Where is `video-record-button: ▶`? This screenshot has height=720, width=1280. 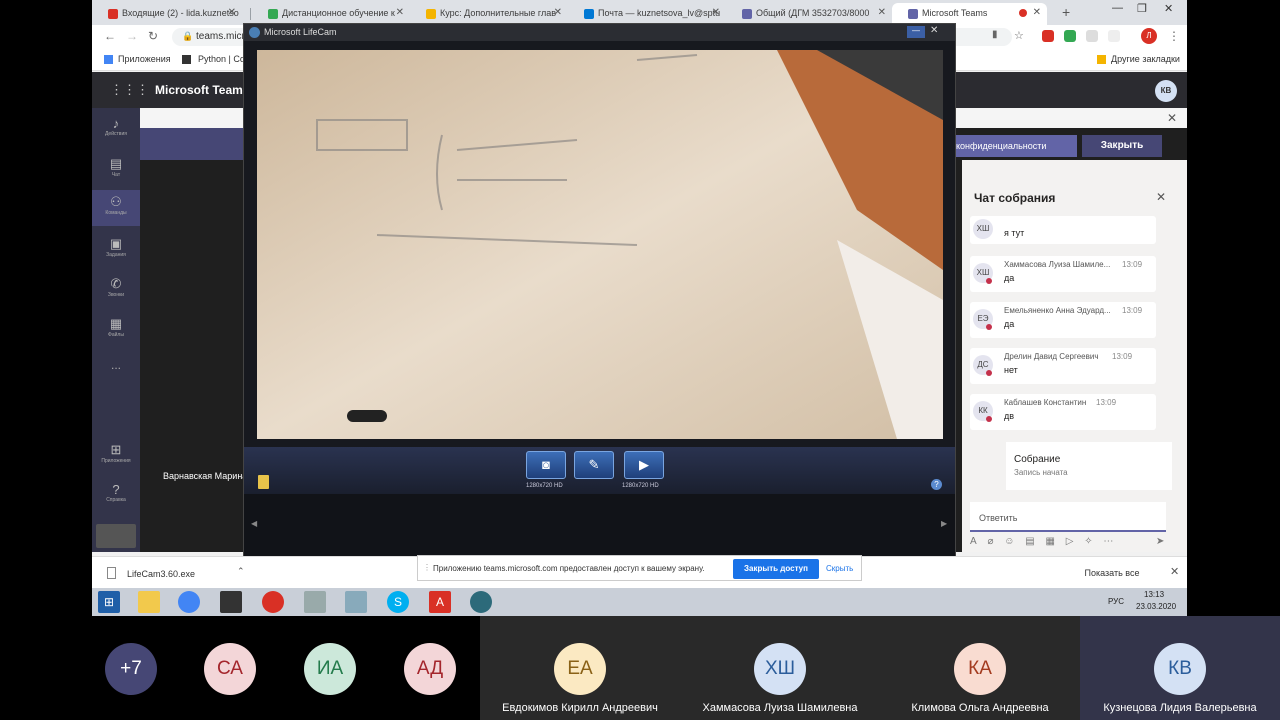
video-record-button: ▶ is located at coordinates (644, 465).